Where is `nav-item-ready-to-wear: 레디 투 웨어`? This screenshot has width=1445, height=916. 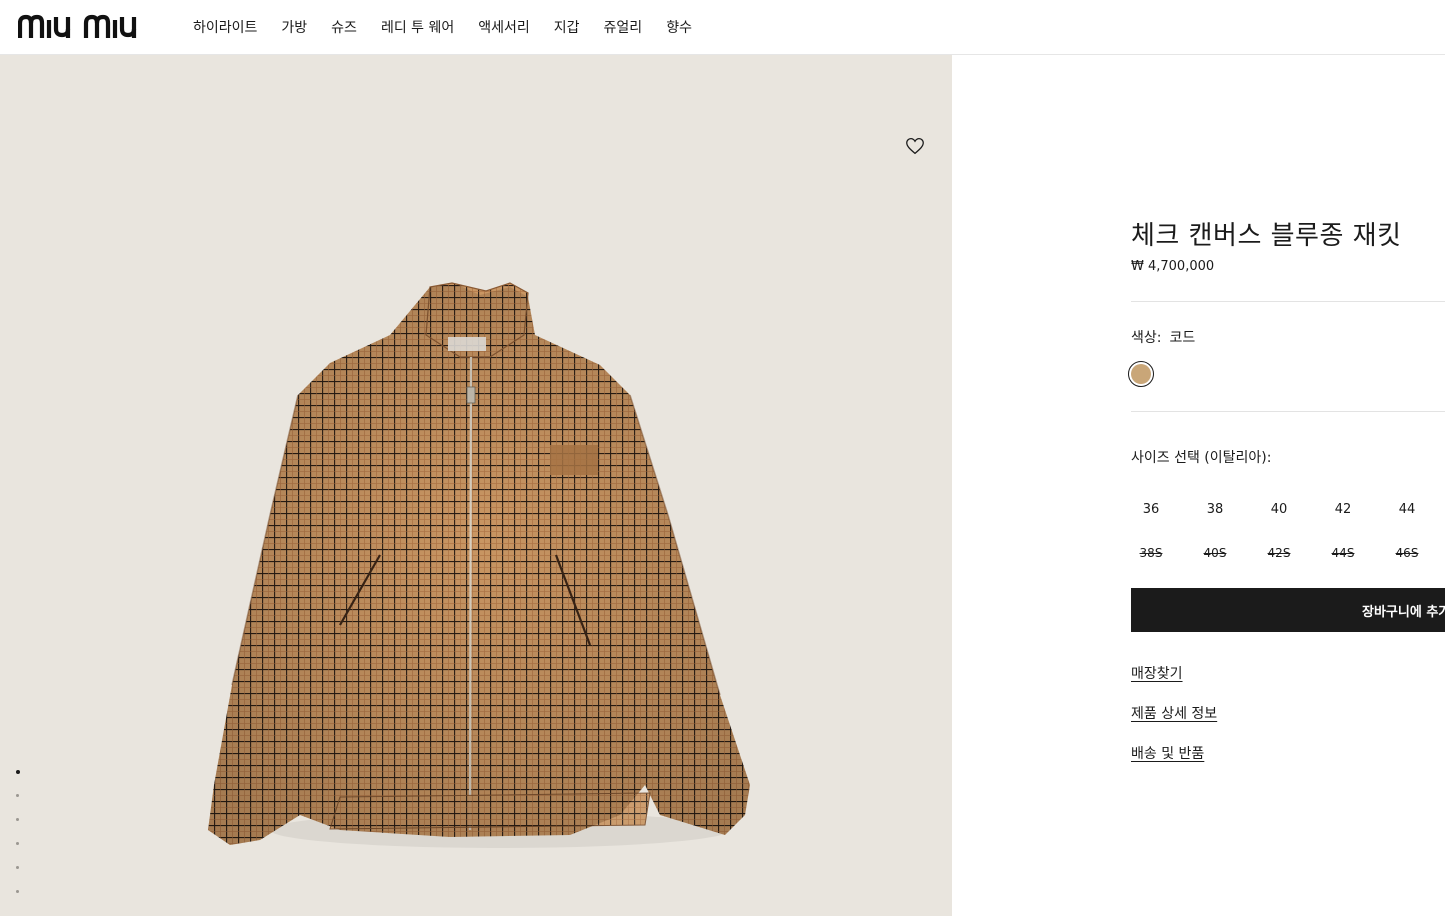 nav-item-ready-to-wear: 레디 투 웨어 is located at coordinates (417, 27).